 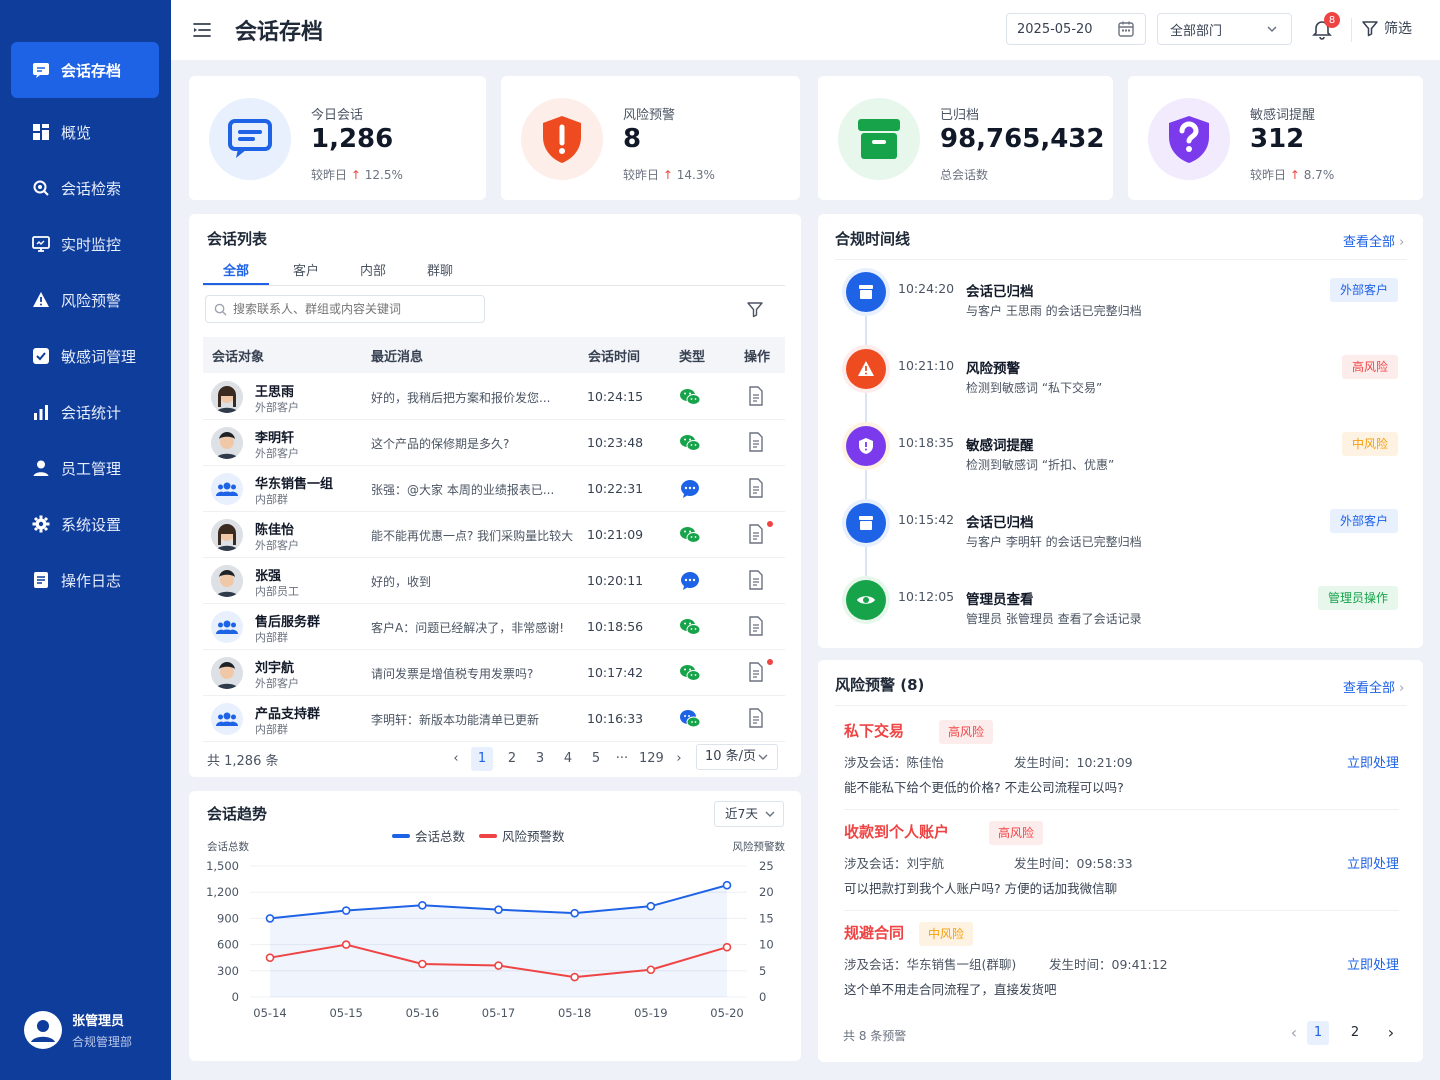 I want to click on table-row: 售后服务群 内部群 客户A：问题已经解决了，非常感谢! 10:18:56, so click(x=494, y=626).